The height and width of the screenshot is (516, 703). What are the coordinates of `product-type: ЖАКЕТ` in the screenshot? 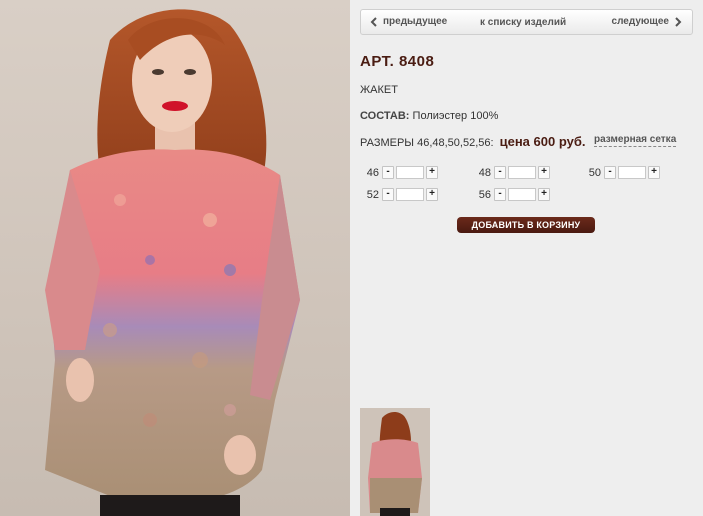 It's located at (379, 90).